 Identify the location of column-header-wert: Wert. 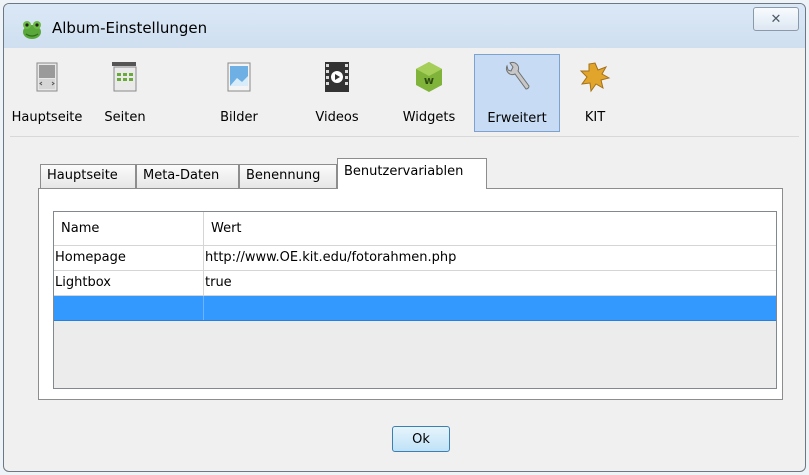
(490, 228).